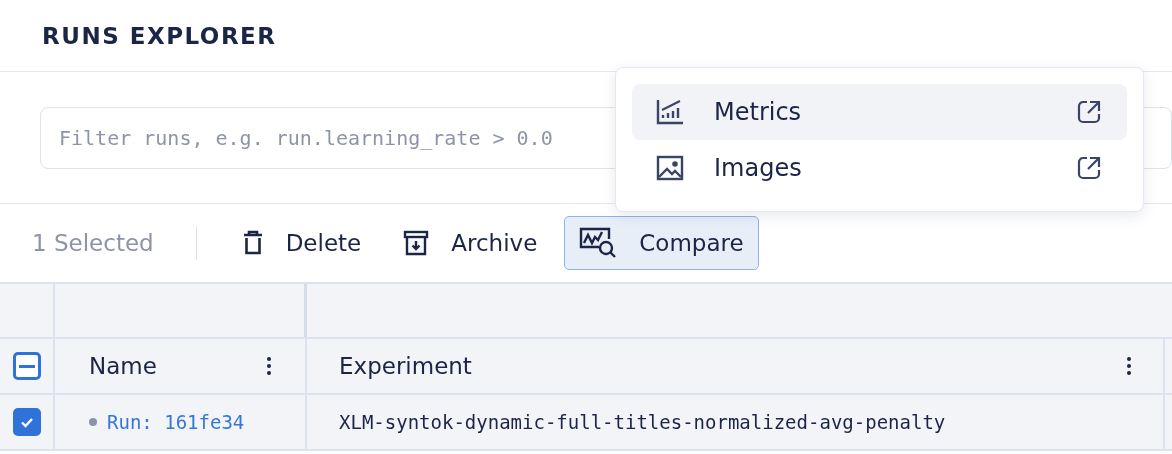  What do you see at coordinates (670, 112) in the screenshot?
I see `bar-chart-icon` at bounding box center [670, 112].